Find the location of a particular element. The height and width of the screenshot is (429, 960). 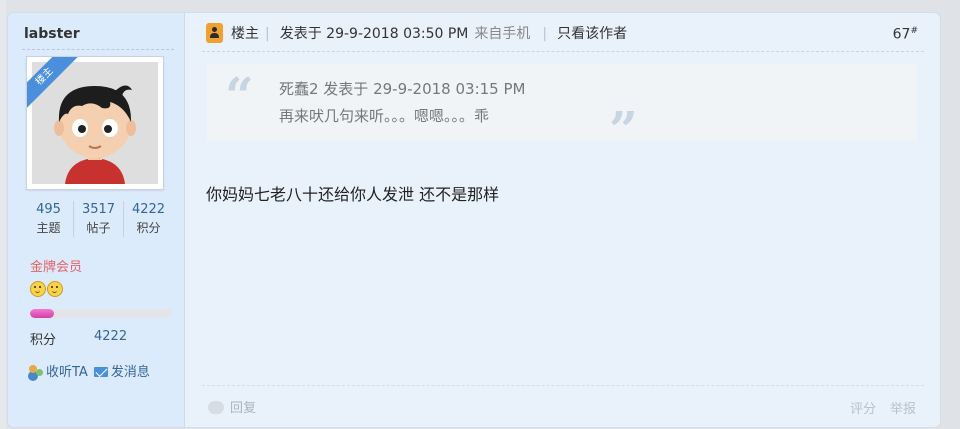

host-ribbon: 楼主 is located at coordinates (57, 87).